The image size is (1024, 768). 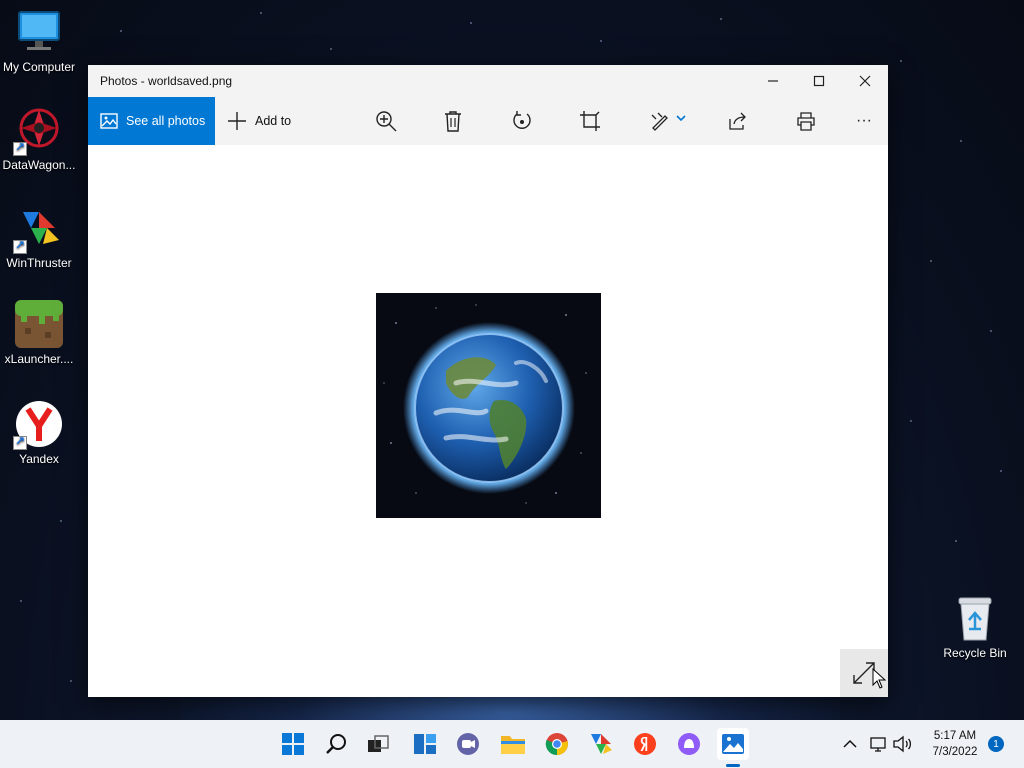 I want to click on winthruster-taskbar-button, so click(x=601, y=744).